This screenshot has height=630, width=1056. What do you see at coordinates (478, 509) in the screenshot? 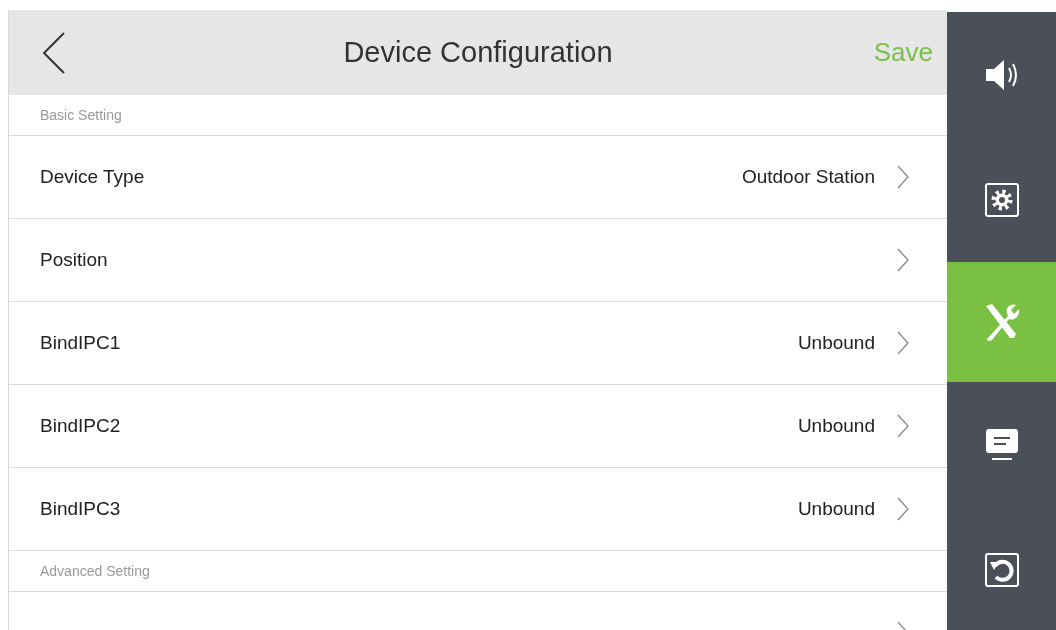
I see `settings-row: BindIPC3 Unbound` at bounding box center [478, 509].